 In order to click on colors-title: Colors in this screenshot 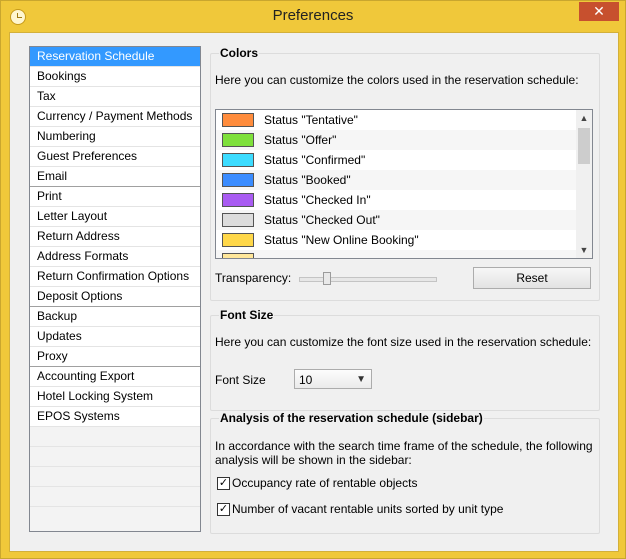, I will do `click(239, 53)`.